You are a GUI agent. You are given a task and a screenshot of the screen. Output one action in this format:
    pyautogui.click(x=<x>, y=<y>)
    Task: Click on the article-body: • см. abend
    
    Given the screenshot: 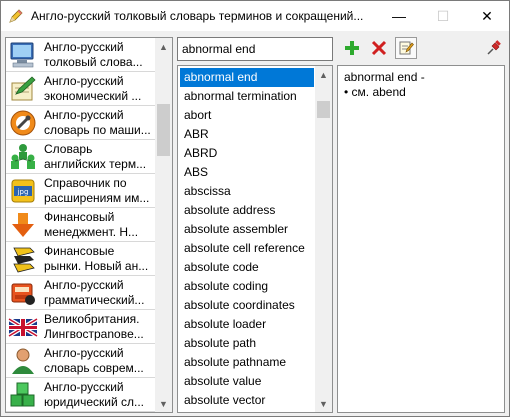 What is the action you would take?
    pyautogui.click(x=375, y=92)
    